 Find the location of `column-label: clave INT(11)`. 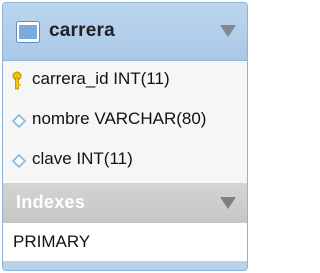

column-label: clave INT(11) is located at coordinates (82, 158).